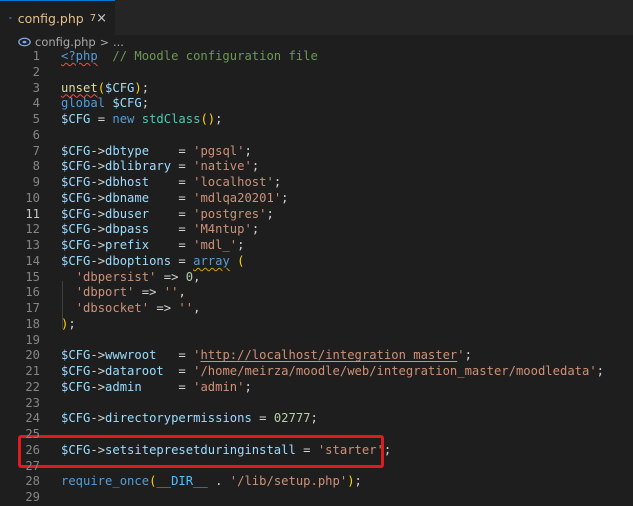  I want to click on code-line: 19, so click(316, 341).